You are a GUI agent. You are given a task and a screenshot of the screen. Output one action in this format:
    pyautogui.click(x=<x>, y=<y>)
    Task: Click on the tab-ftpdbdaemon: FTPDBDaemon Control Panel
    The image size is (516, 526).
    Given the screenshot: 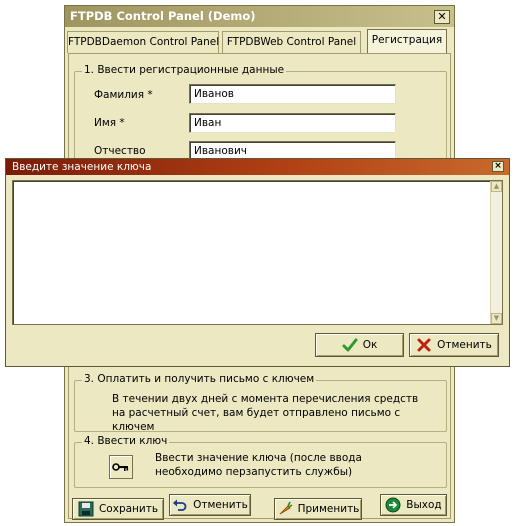 What is the action you would take?
    pyautogui.click(x=143, y=42)
    